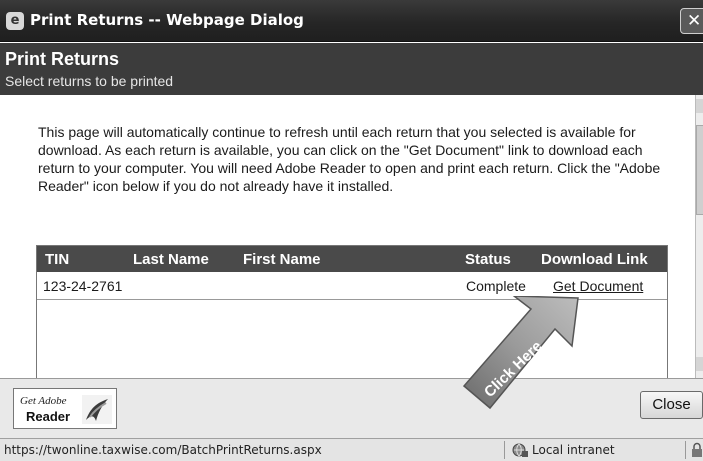 The height and width of the screenshot is (461, 703). I want to click on lock-icon, so click(697, 449).